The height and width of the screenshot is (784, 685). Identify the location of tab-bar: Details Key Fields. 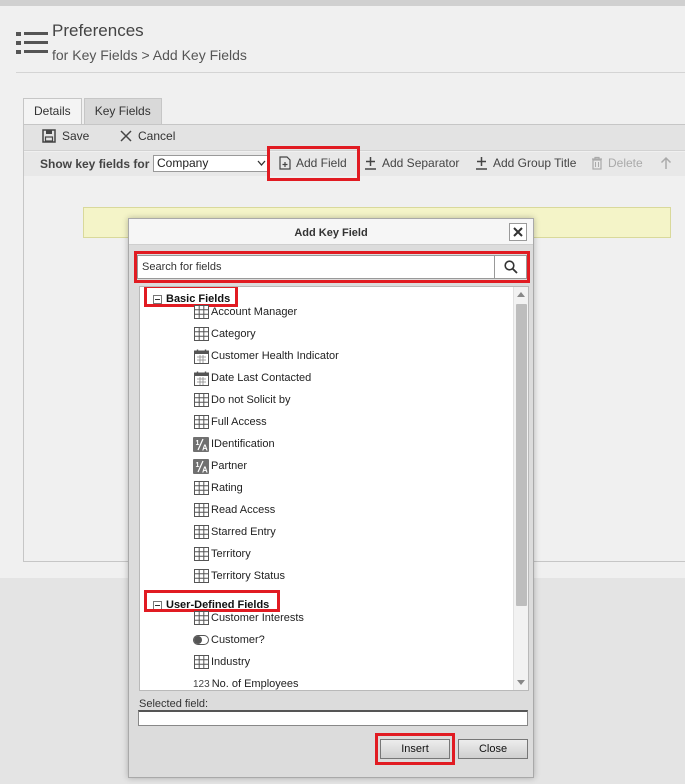
(93, 111).